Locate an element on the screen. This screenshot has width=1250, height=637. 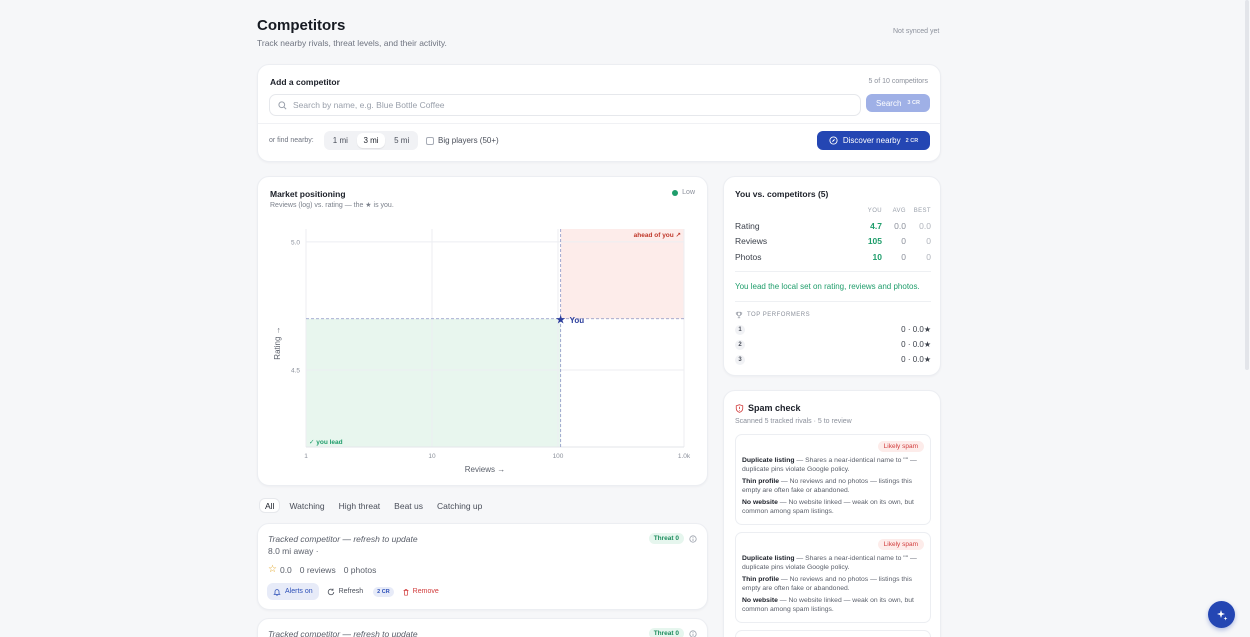
remove-label: Remove is located at coordinates (425, 591).